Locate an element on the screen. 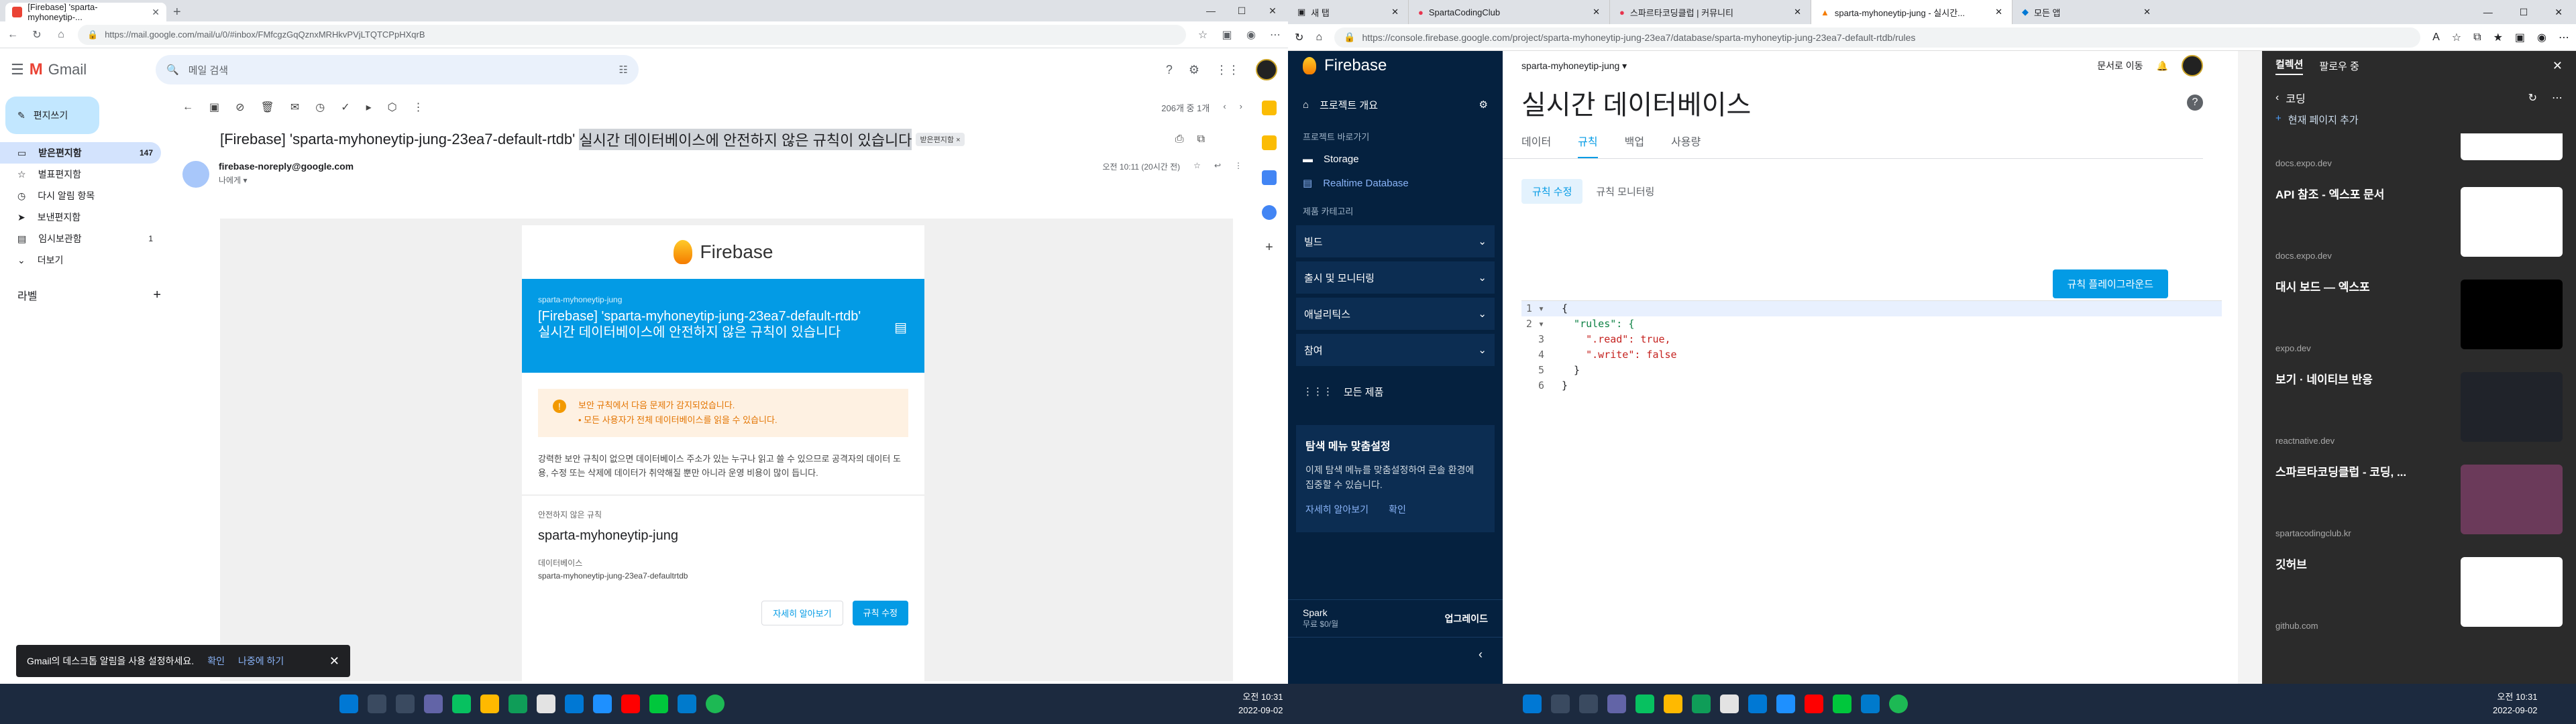 This screenshot has height=724, width=2576. back-icon: ‹ is located at coordinates (2277, 98).